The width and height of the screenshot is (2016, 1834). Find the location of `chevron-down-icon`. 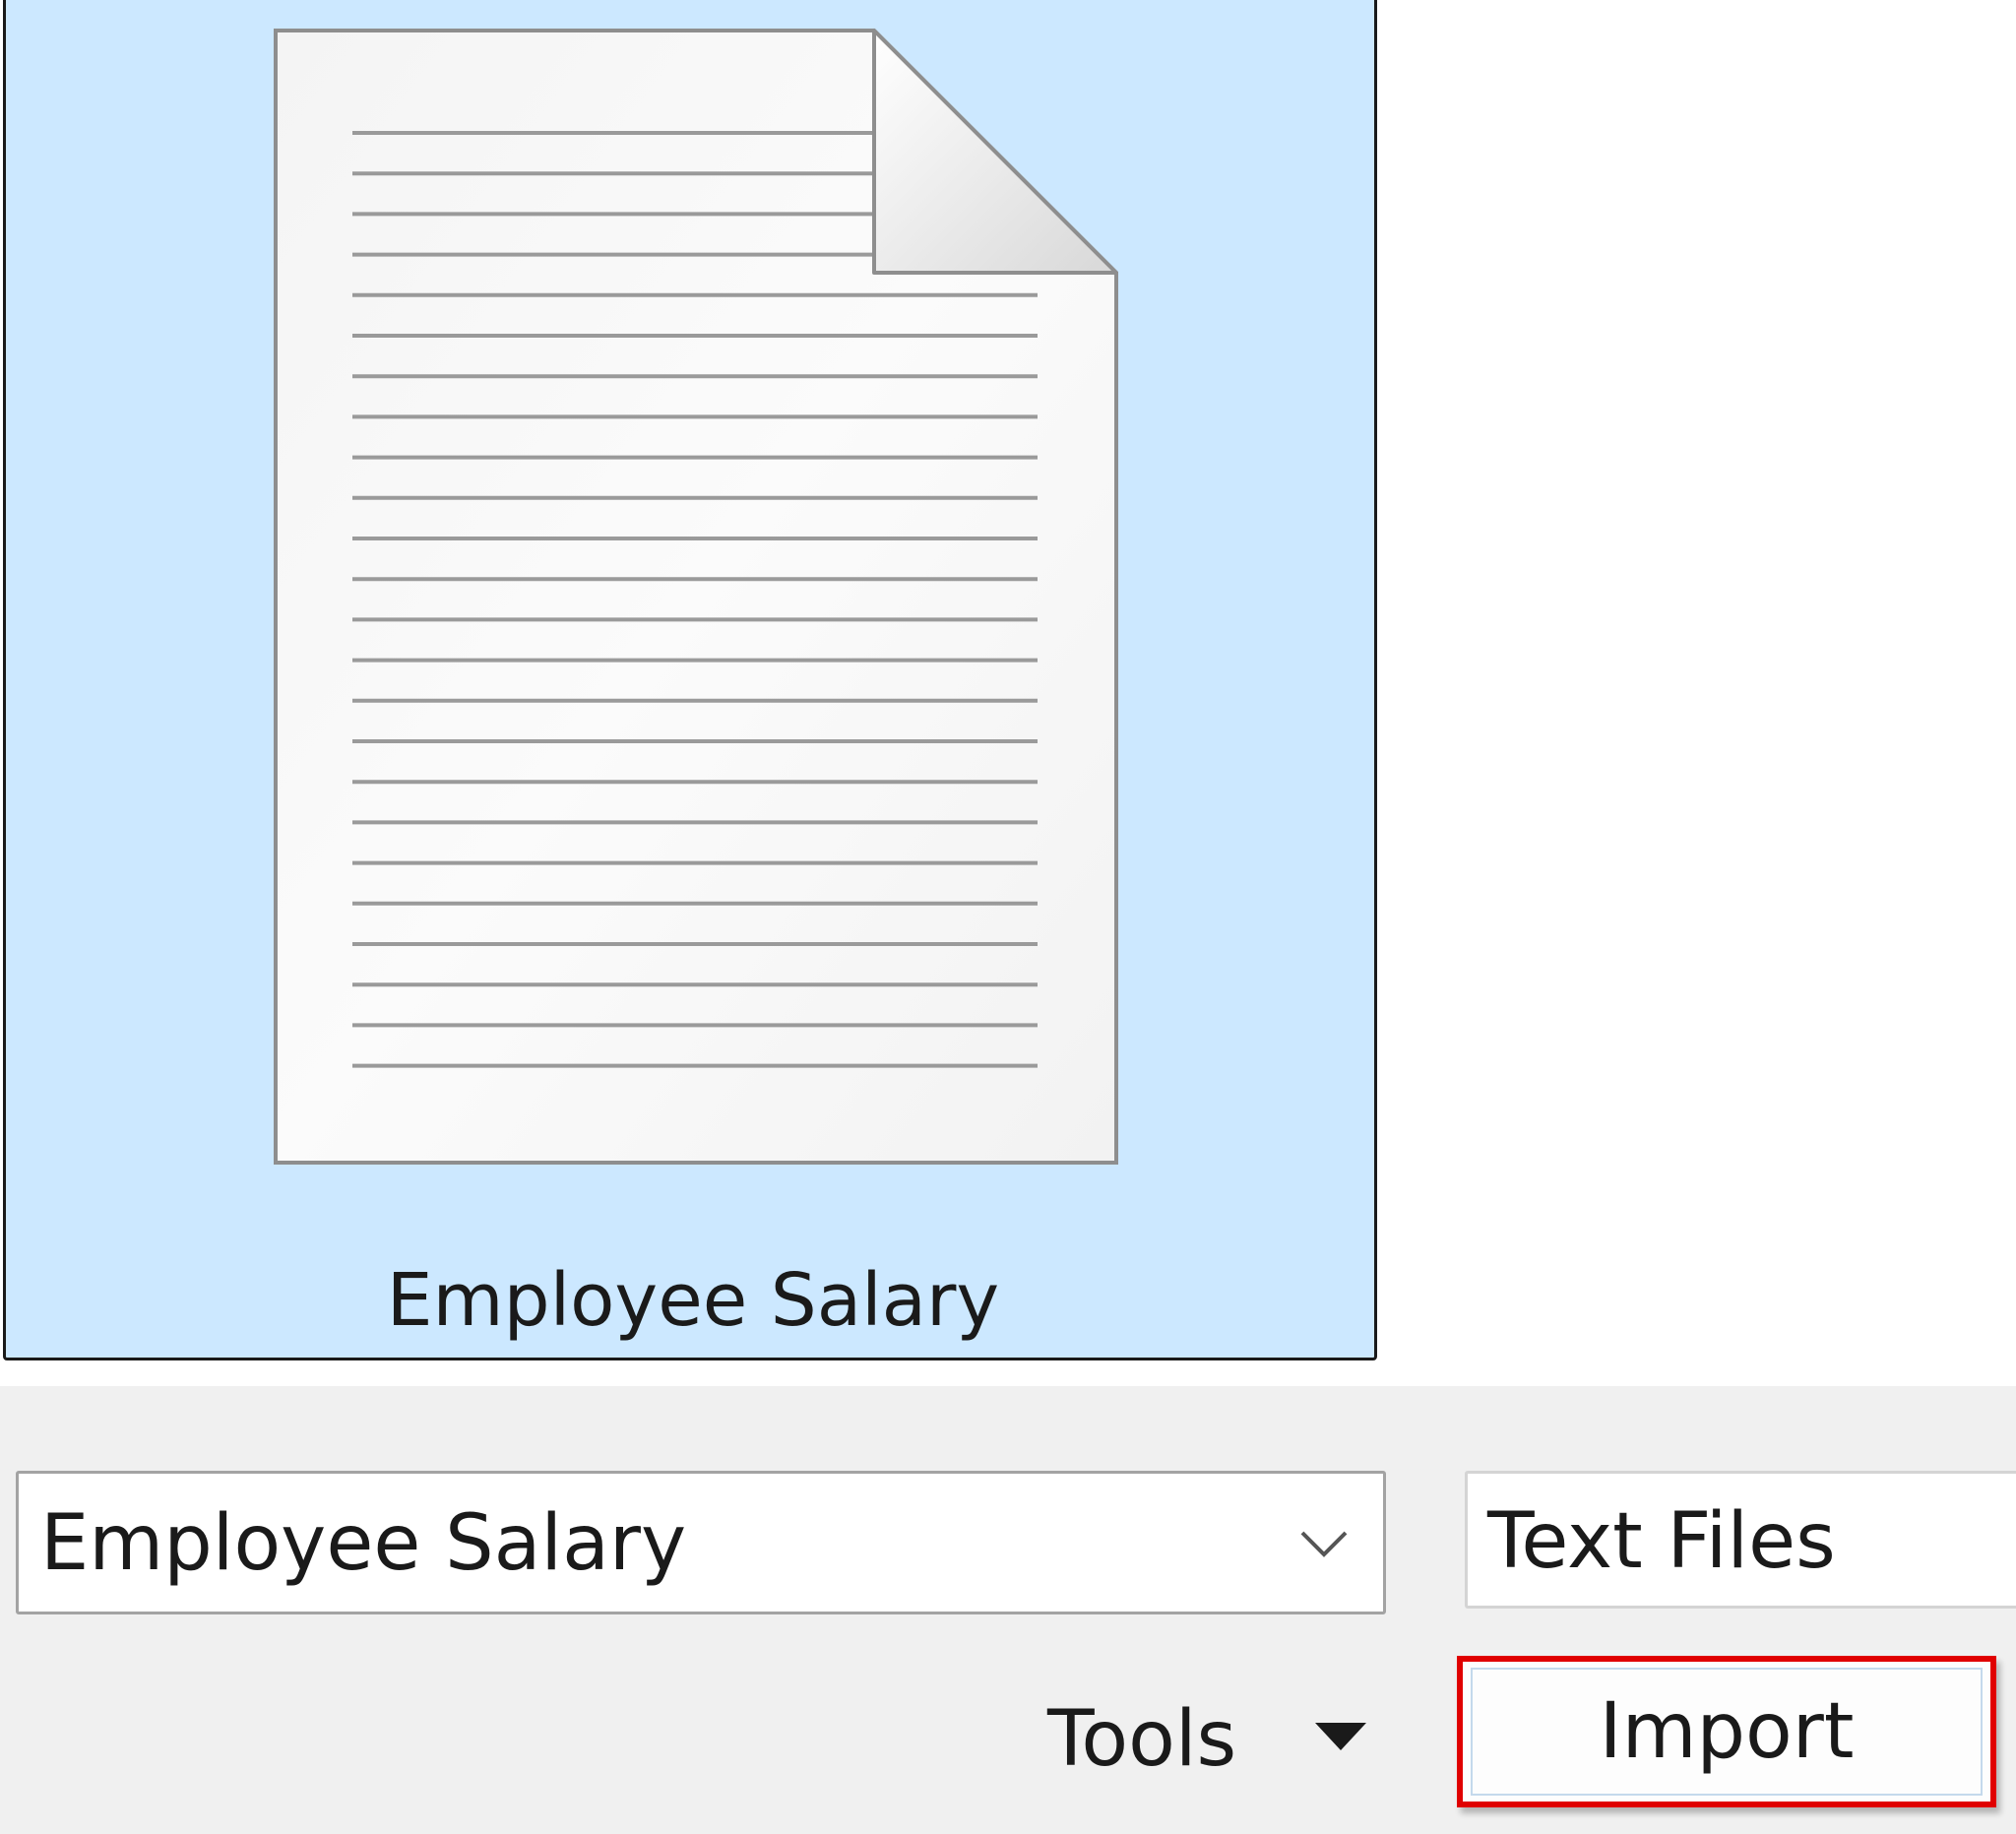

chevron-down-icon is located at coordinates (1324, 1543).